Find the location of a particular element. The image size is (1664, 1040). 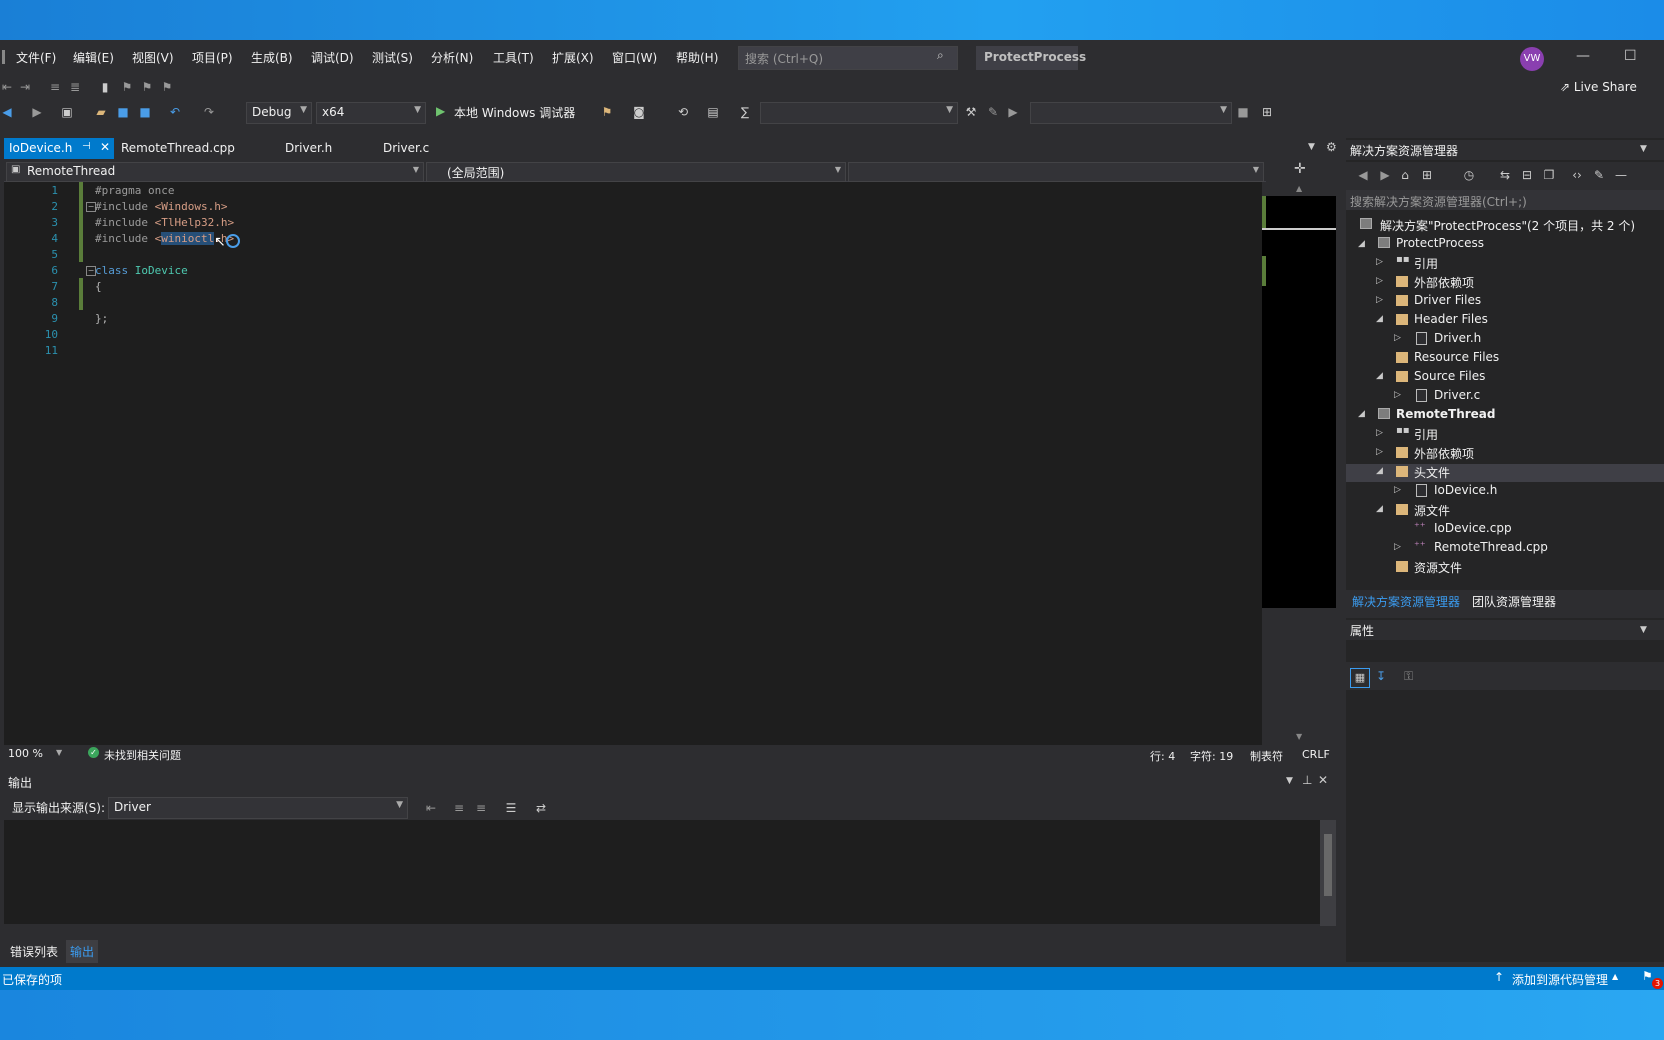

solution-search-input: 搜索解决方案资源管理器(Ctrl+;) is located at coordinates (1505, 200).